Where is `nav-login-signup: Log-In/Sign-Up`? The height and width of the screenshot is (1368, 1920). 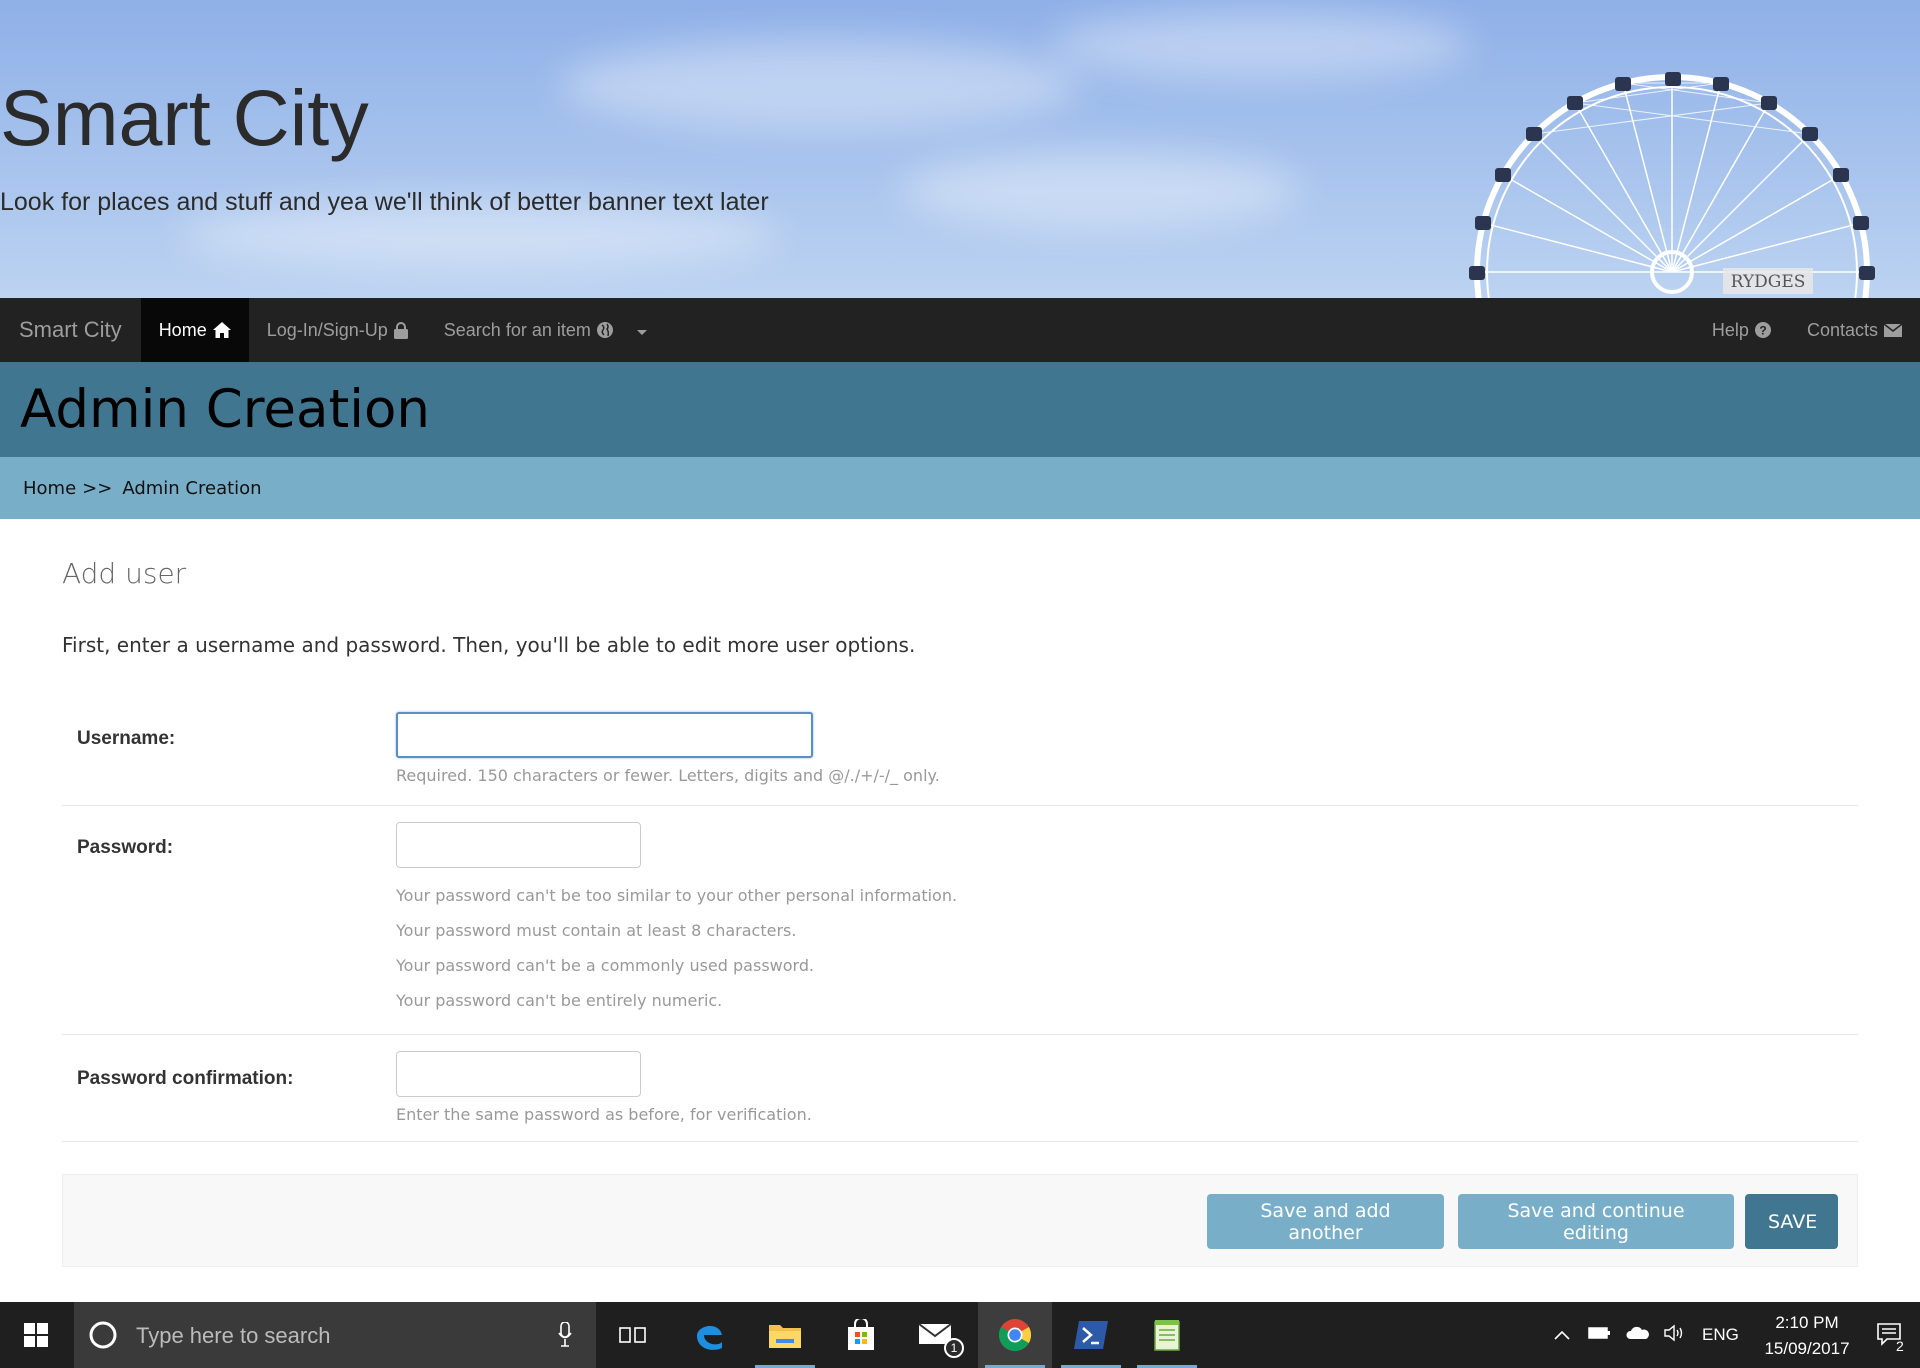
nav-login-signup: Log-In/Sign-Up is located at coordinates (337, 330).